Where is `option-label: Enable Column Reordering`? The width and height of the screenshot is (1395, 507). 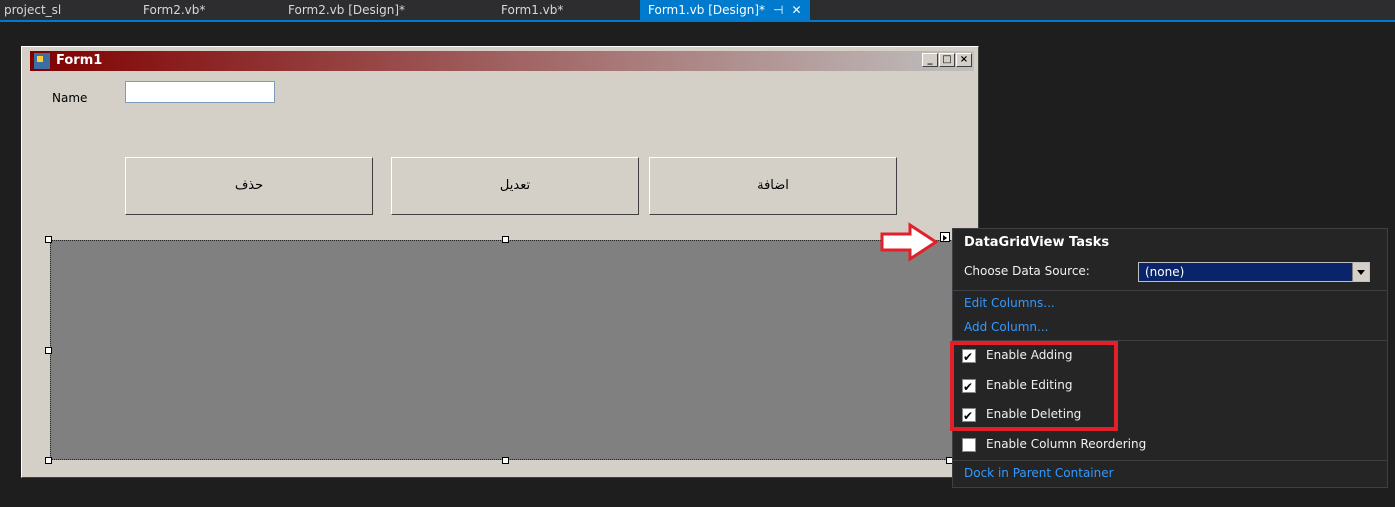
option-label: Enable Column Reordering is located at coordinates (1066, 444).